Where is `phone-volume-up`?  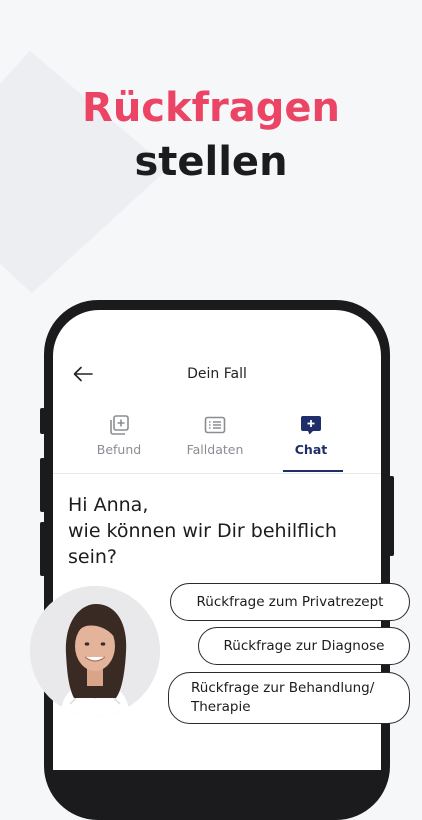
phone-volume-up is located at coordinates (42, 485).